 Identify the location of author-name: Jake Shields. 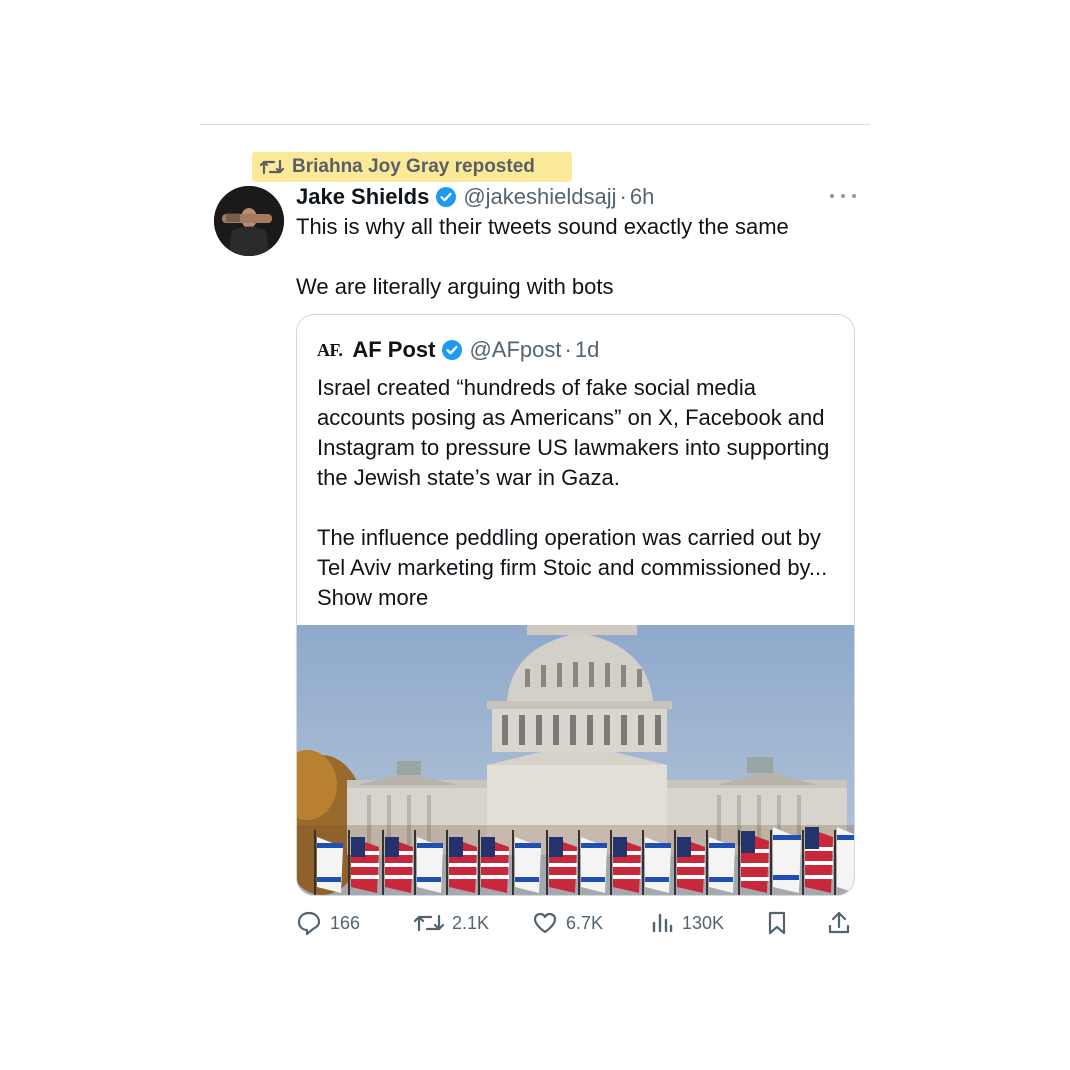
(362, 197).